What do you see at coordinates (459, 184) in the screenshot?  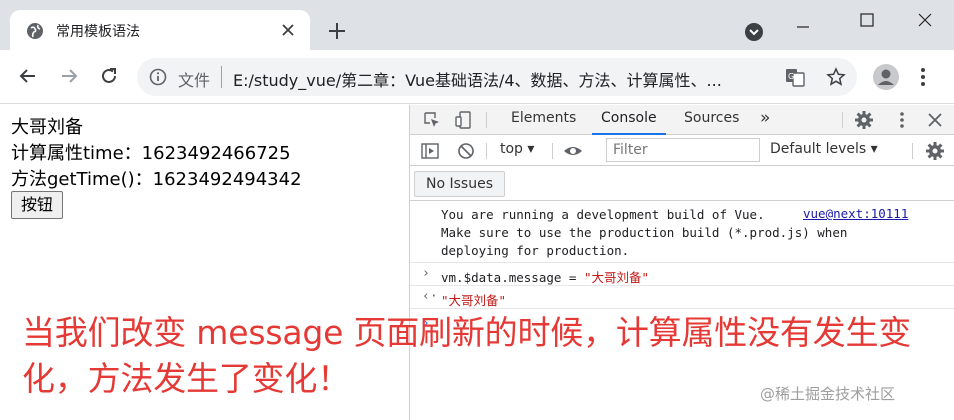 I see `no-issues-button: No Issues` at bounding box center [459, 184].